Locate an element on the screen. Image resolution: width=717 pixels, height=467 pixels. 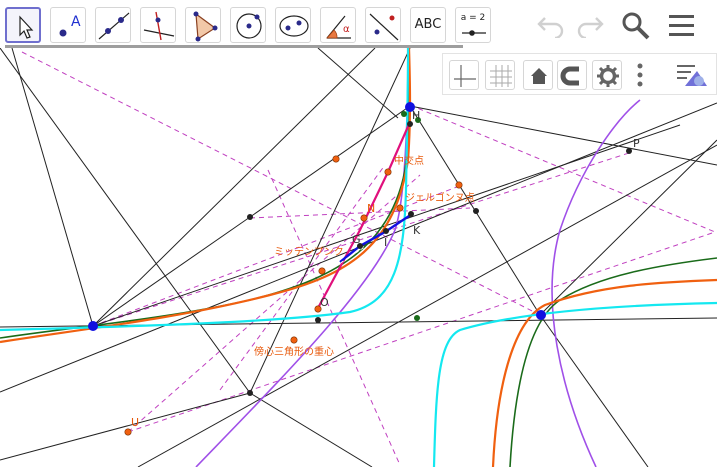
move-tool-button is located at coordinates (23, 25).